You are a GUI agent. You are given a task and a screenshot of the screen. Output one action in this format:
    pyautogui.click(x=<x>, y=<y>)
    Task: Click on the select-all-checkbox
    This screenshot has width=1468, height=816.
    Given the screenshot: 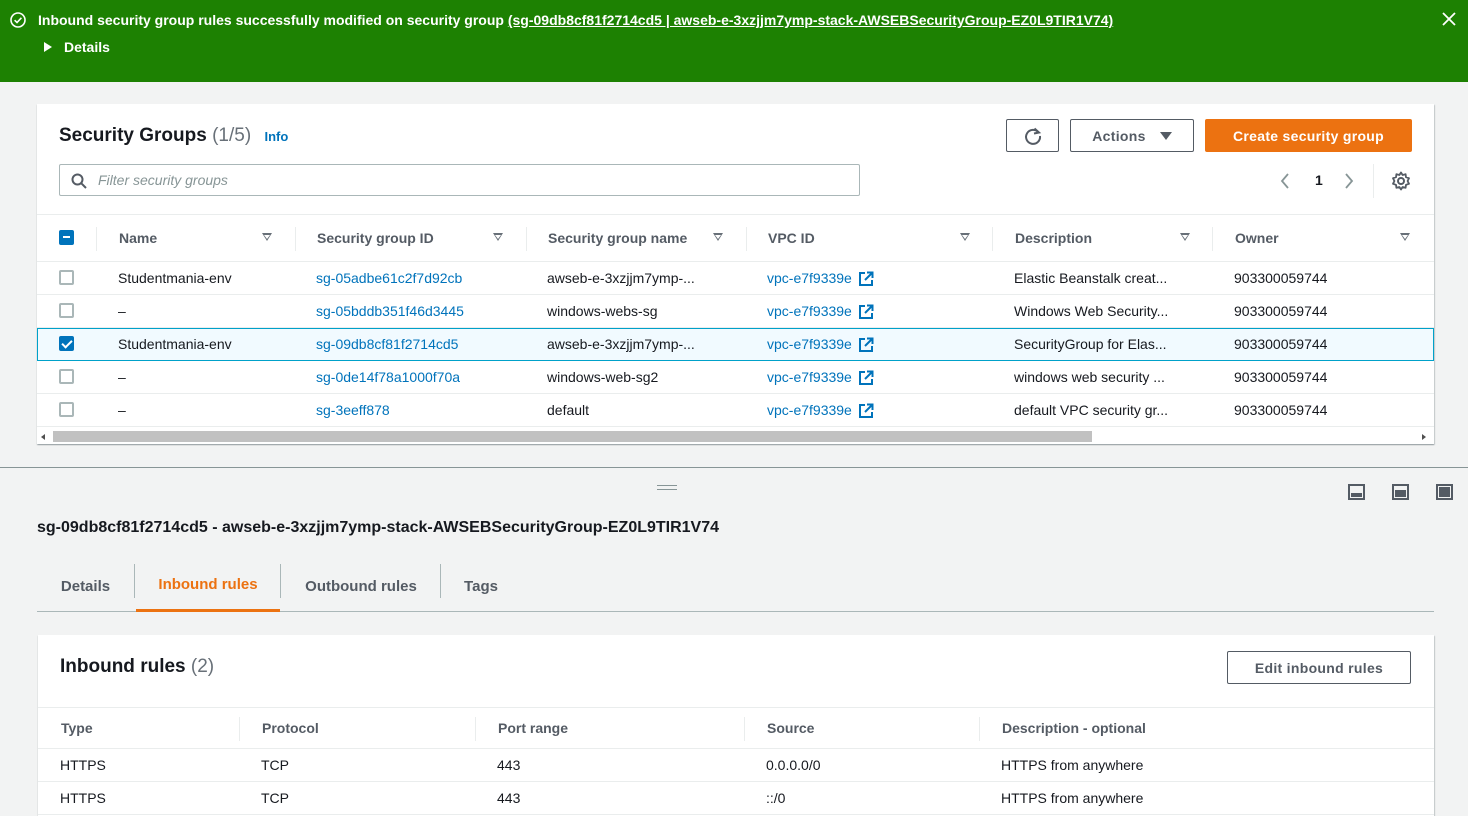 What is the action you would take?
    pyautogui.click(x=66, y=237)
    